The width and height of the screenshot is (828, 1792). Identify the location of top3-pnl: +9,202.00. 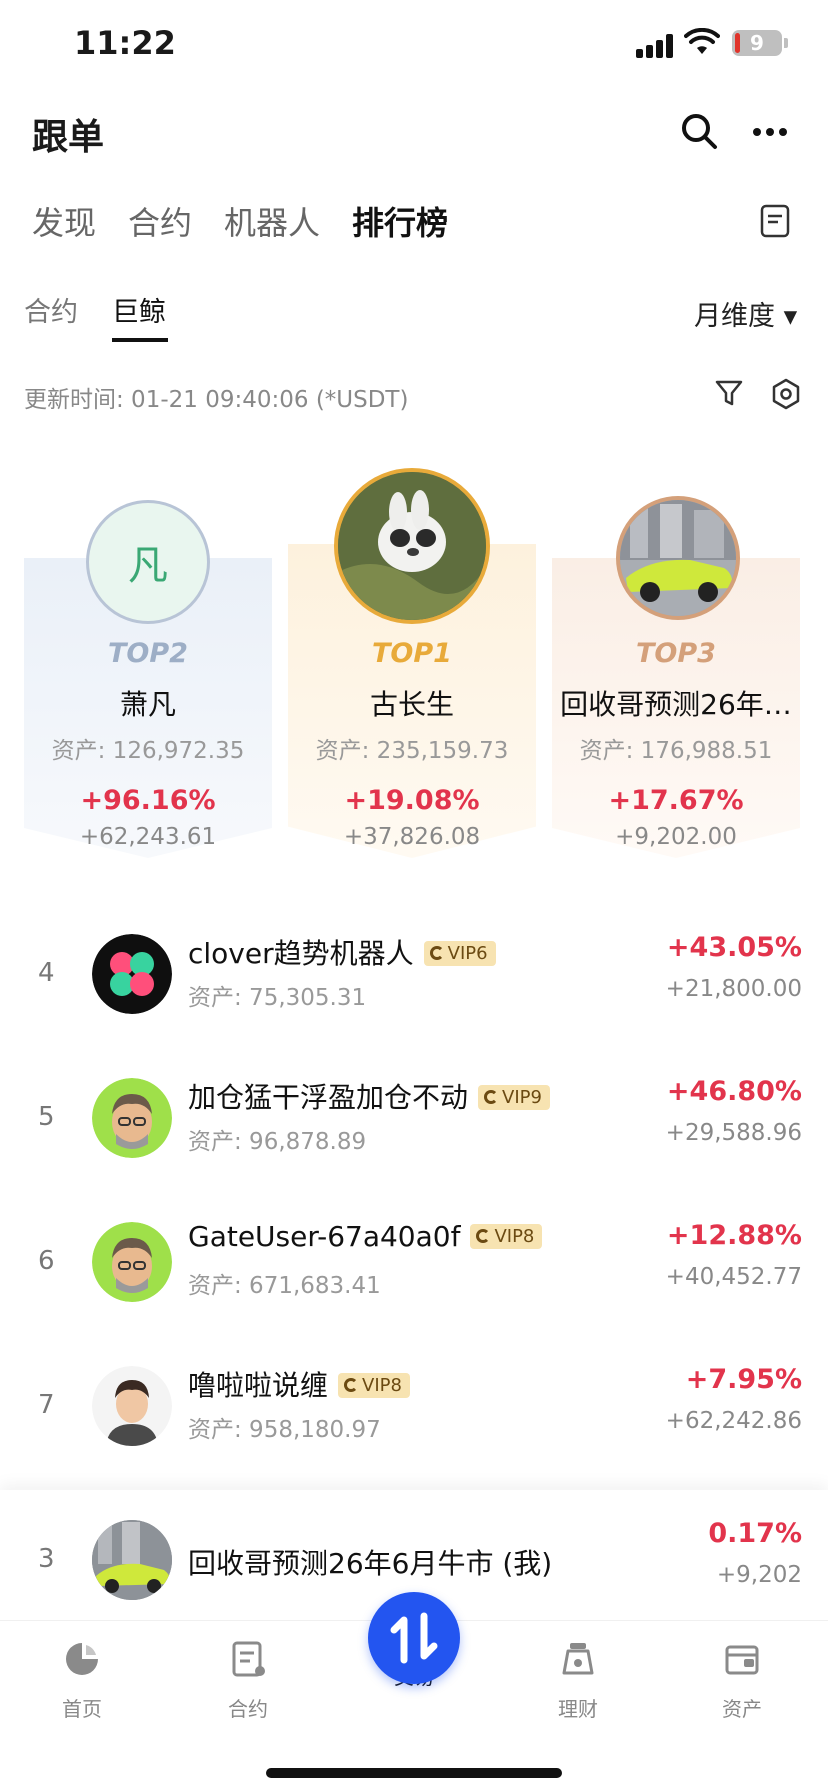
(676, 837).